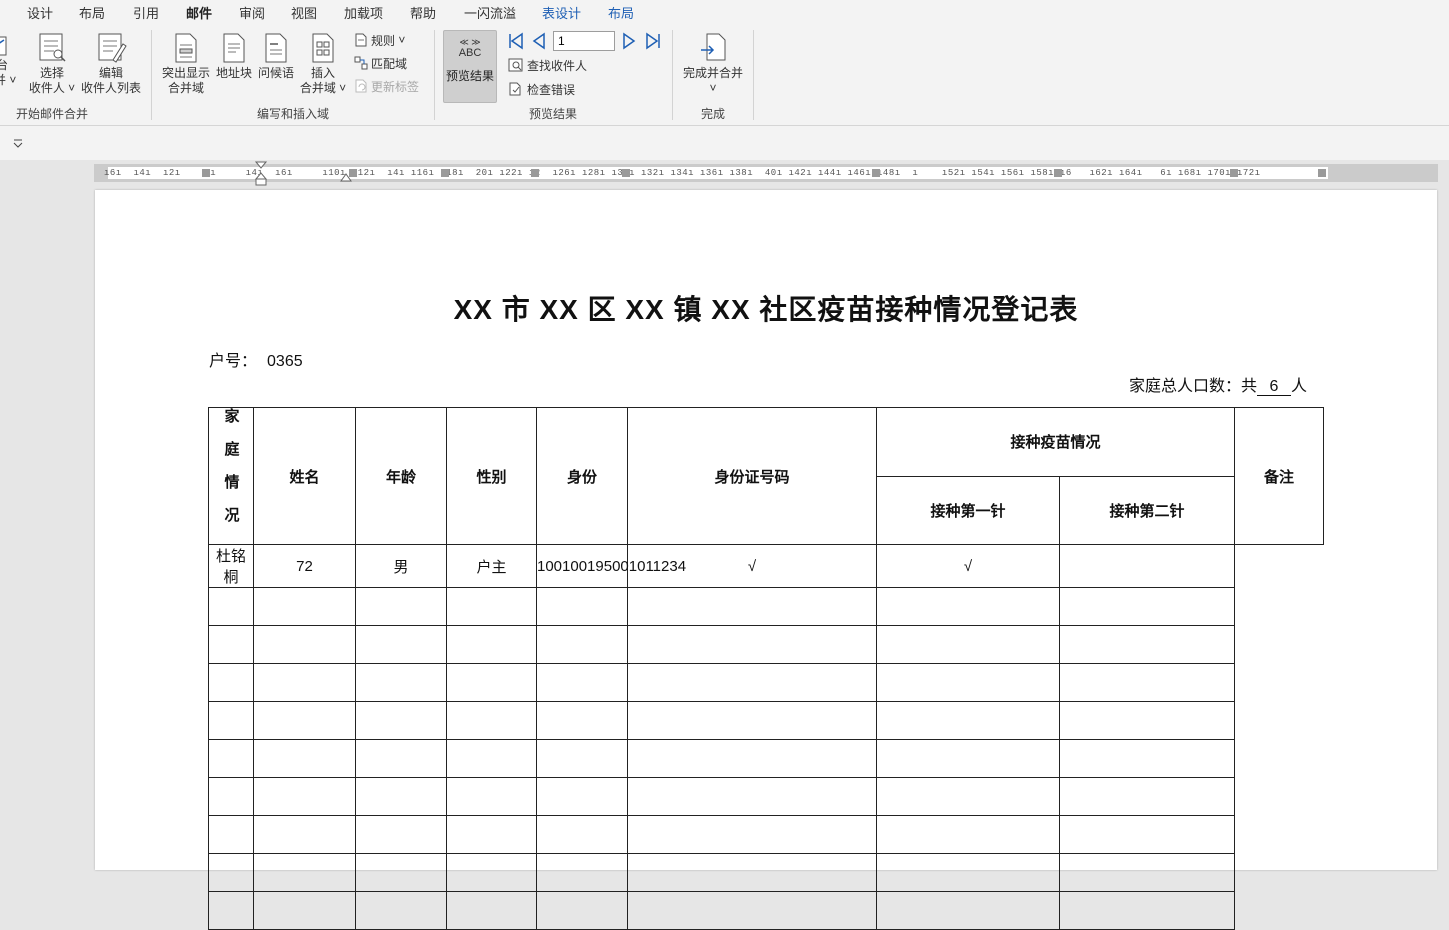 This screenshot has height=930, width=1449. What do you see at coordinates (346, 176) in the screenshot?
I see `right-indent-marker-icon` at bounding box center [346, 176].